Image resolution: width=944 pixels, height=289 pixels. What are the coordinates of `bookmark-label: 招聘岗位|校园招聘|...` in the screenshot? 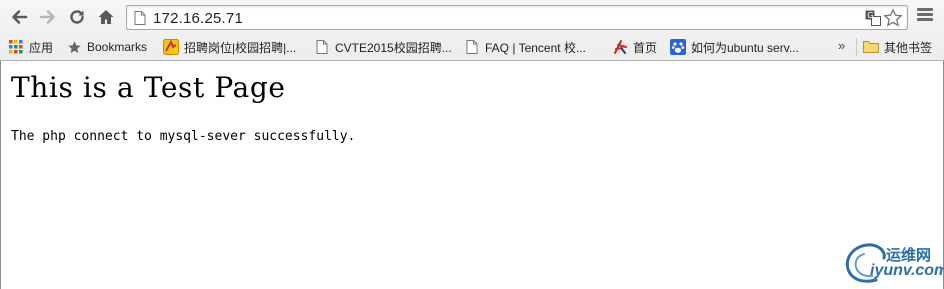 It's located at (240, 47).